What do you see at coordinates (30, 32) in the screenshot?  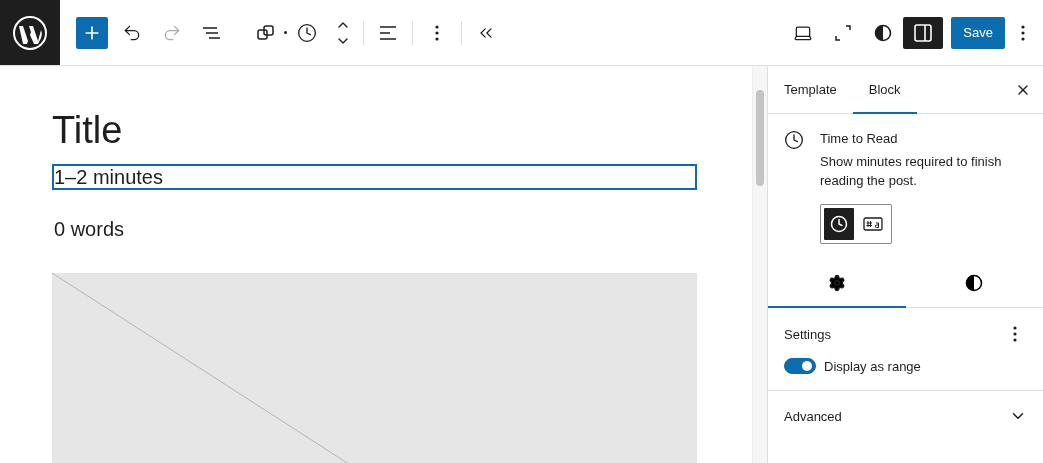 I see `wordpress-logo-icon` at bounding box center [30, 32].